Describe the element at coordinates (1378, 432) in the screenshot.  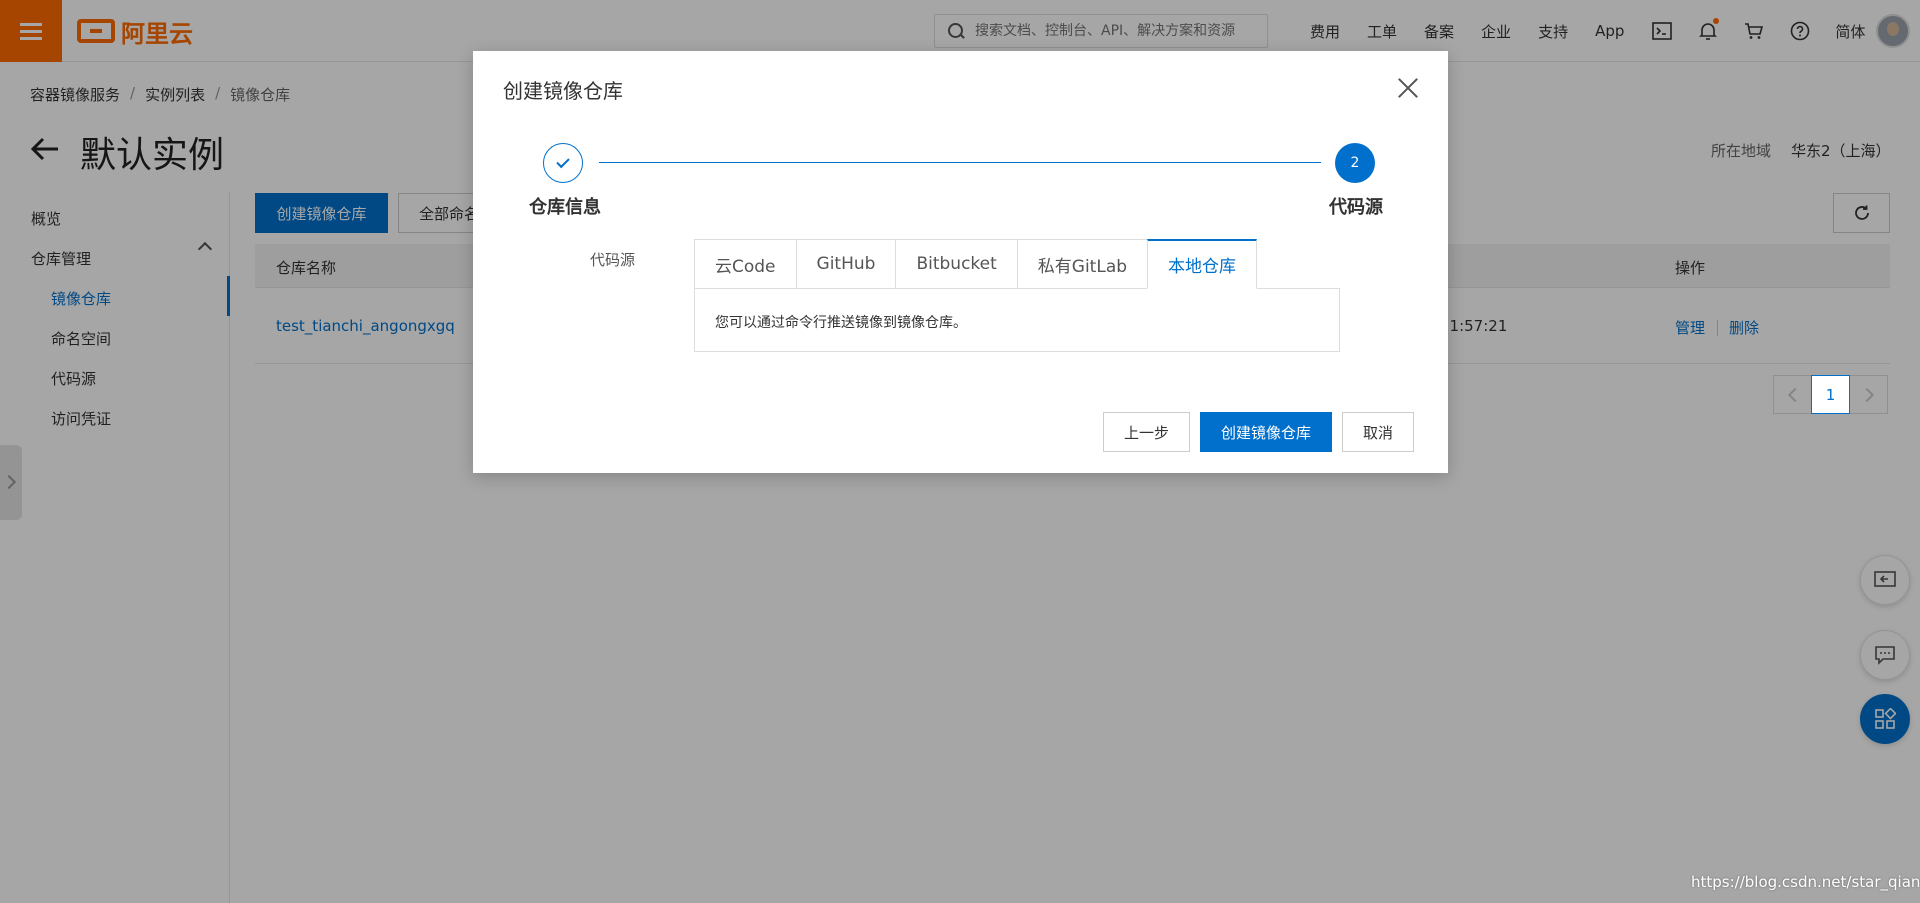
I see `cancel-button: 取消` at that location.